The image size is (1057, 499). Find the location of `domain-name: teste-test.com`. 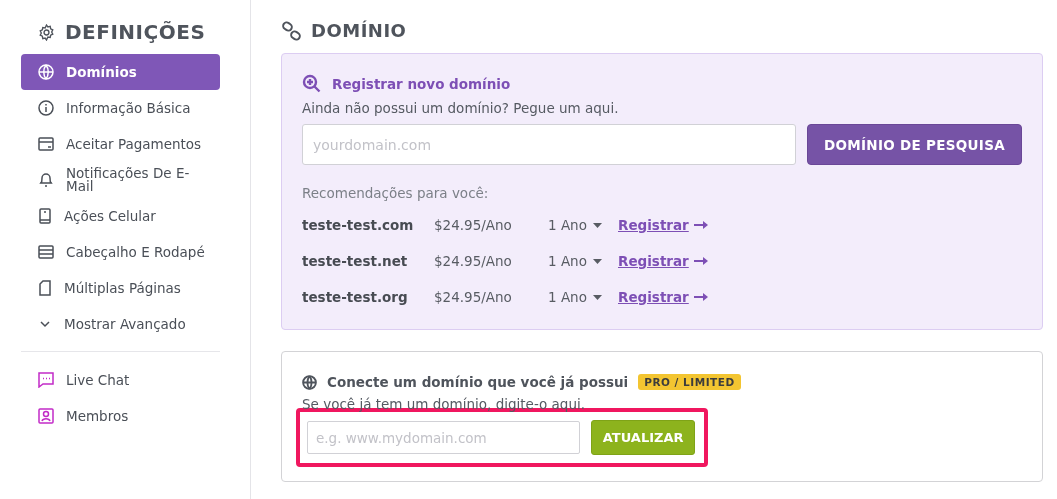

domain-name: teste-test.com is located at coordinates (358, 225).